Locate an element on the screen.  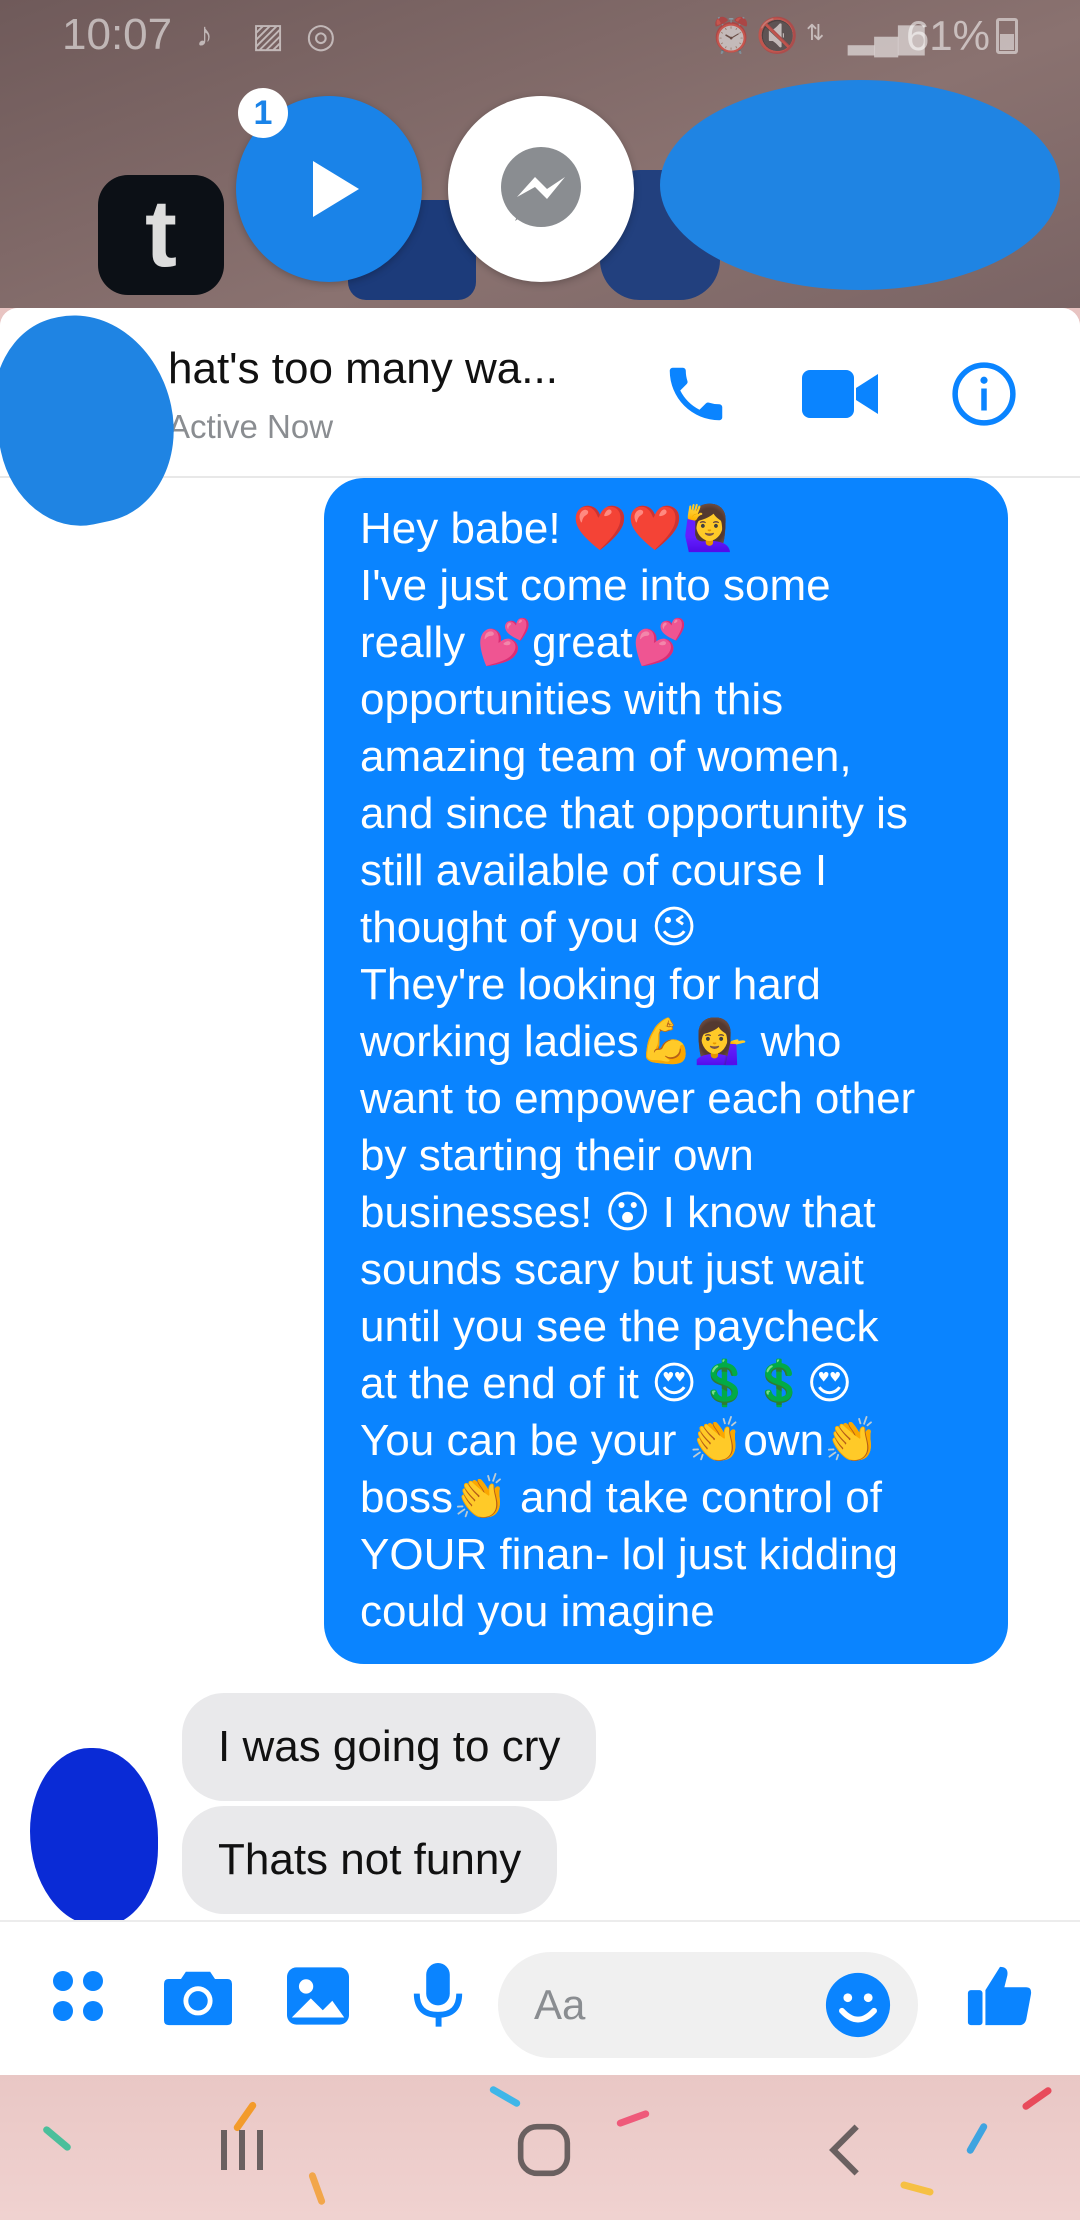
message-line: by starting their own is located at coordinates (557, 1155).